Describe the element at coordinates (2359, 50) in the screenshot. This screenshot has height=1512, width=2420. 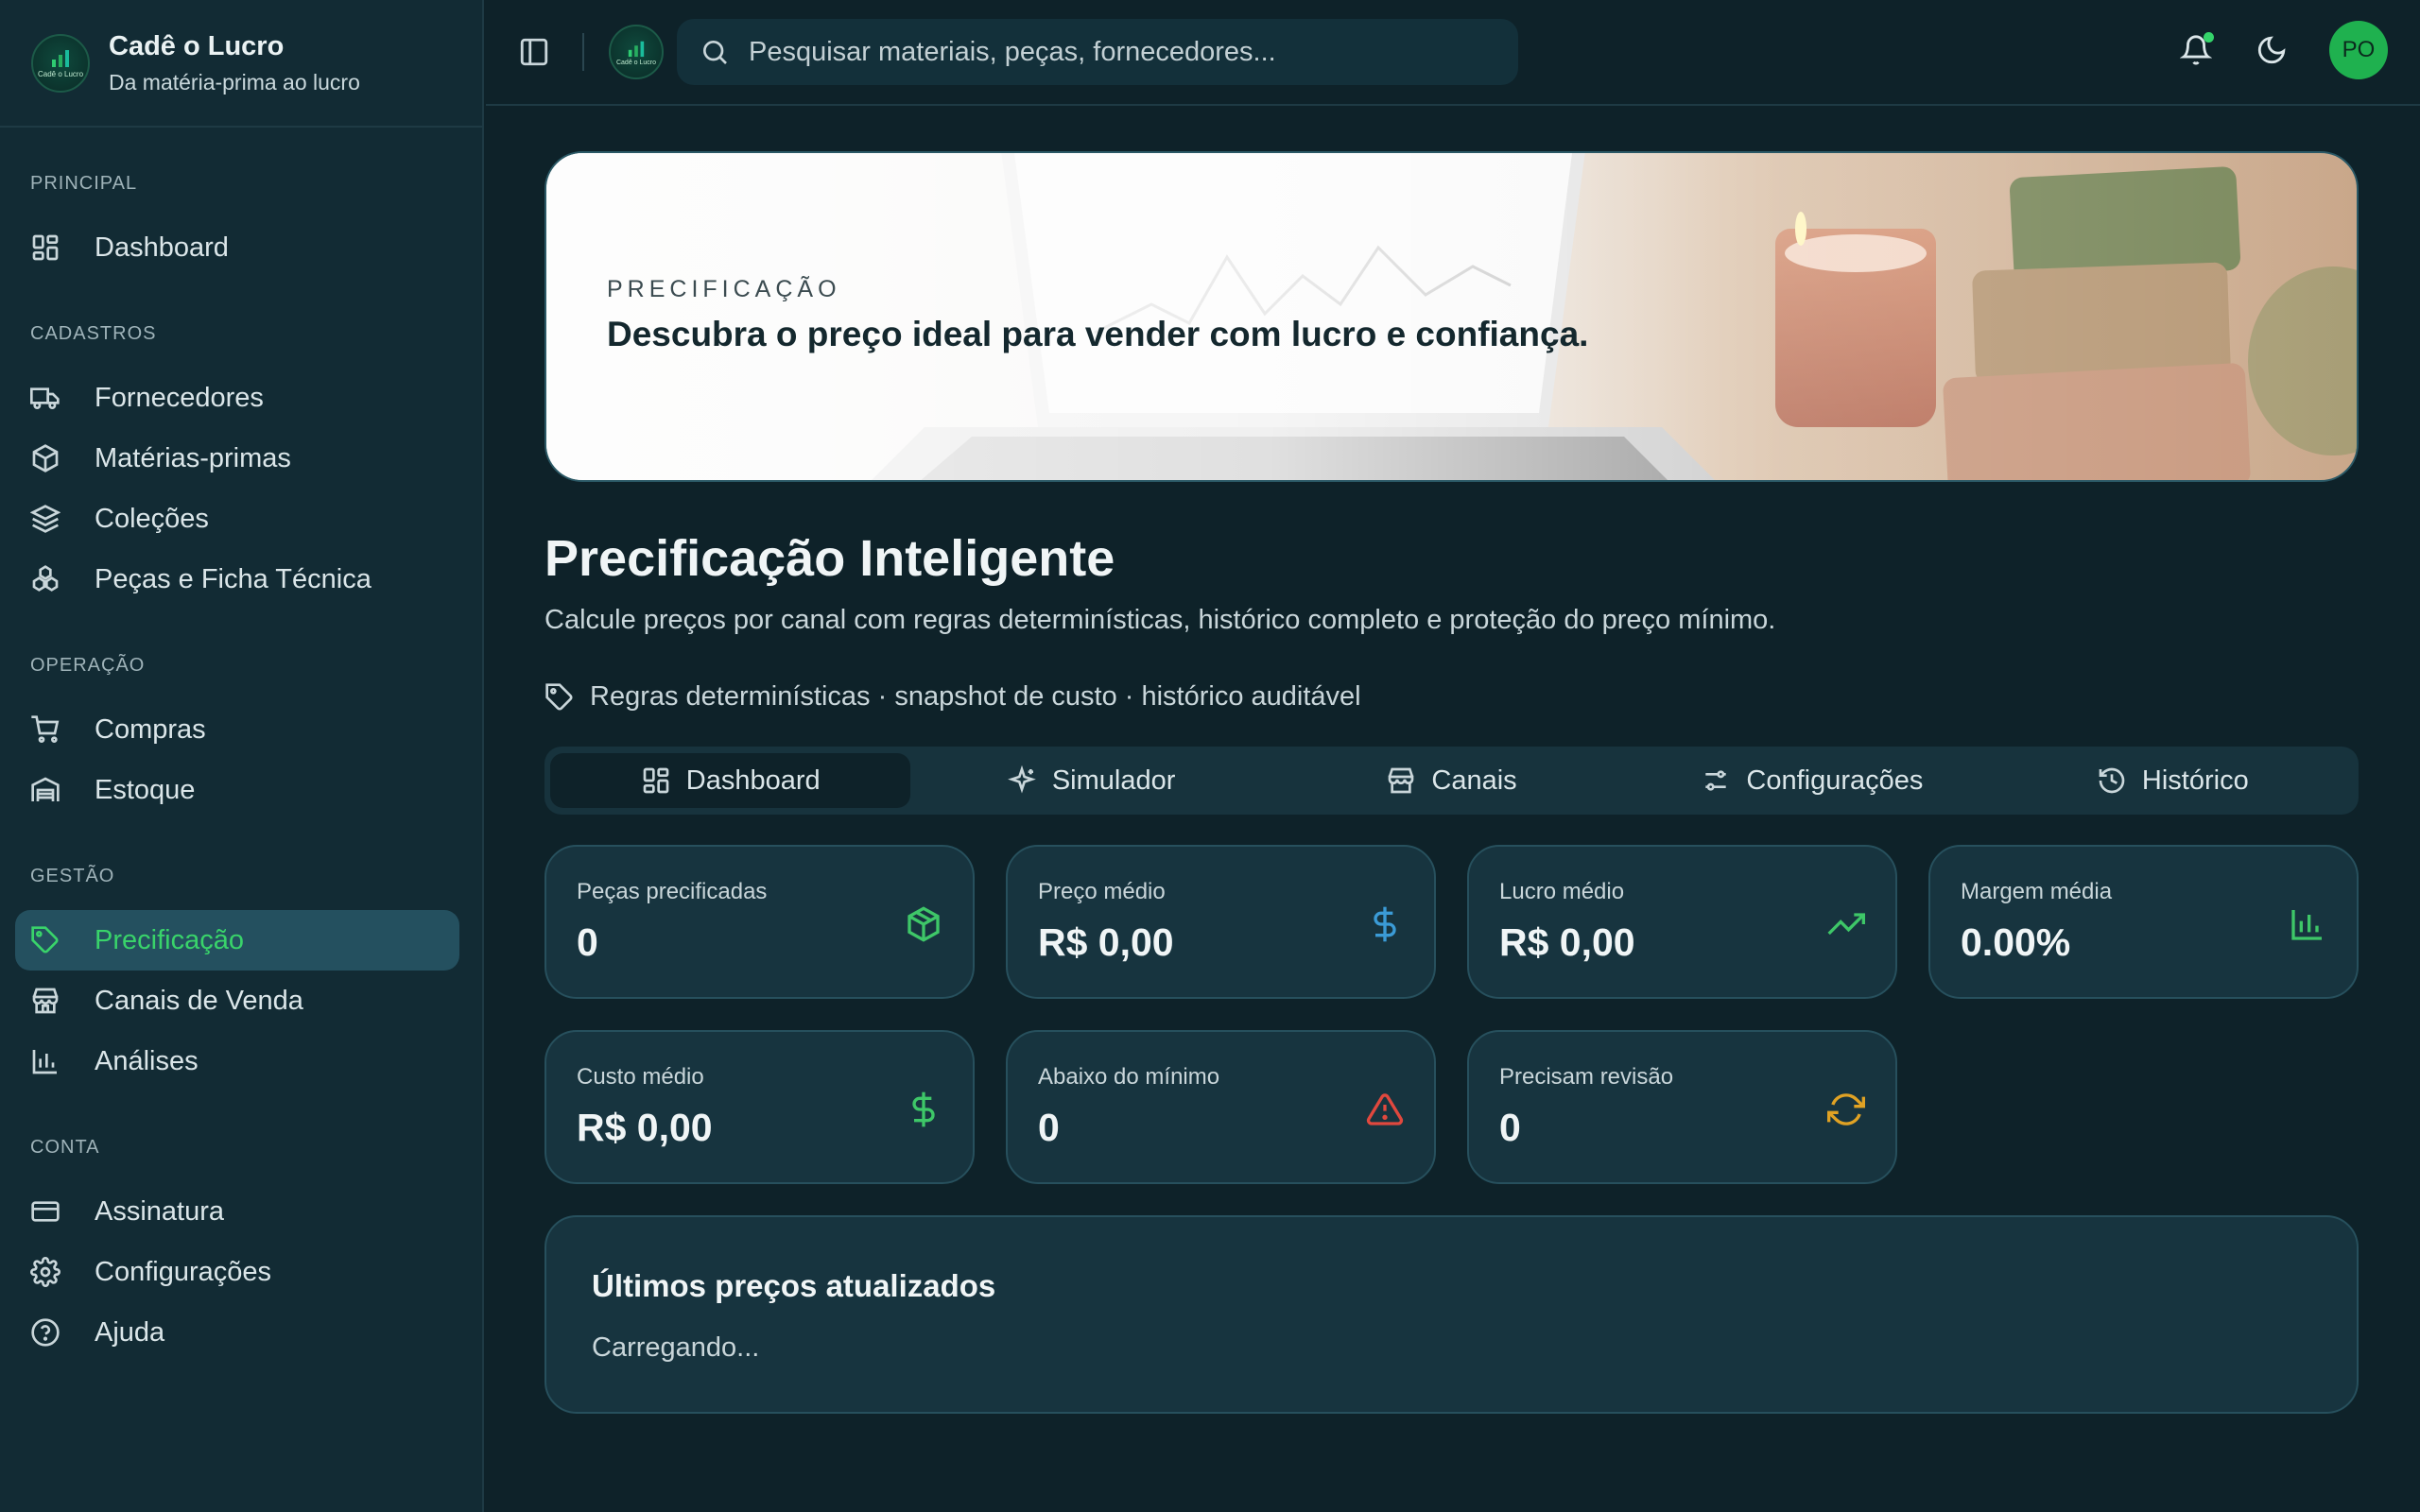
I see `avatar: PO` at that location.